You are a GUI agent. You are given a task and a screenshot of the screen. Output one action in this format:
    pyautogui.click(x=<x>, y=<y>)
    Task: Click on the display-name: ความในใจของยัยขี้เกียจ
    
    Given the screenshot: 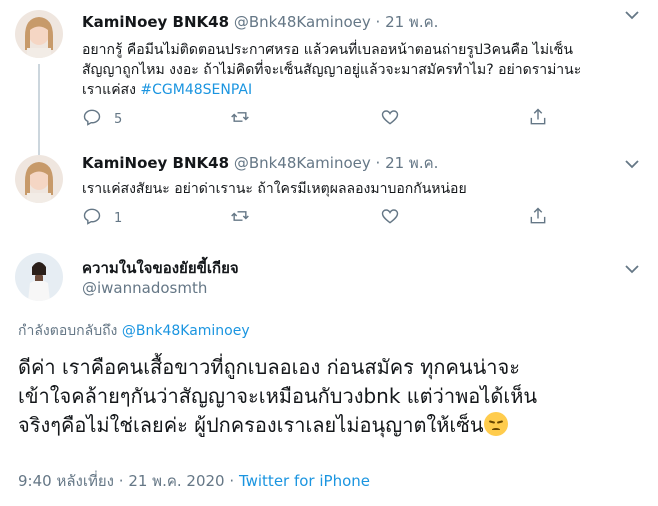 What is the action you would take?
    pyautogui.click(x=160, y=268)
    